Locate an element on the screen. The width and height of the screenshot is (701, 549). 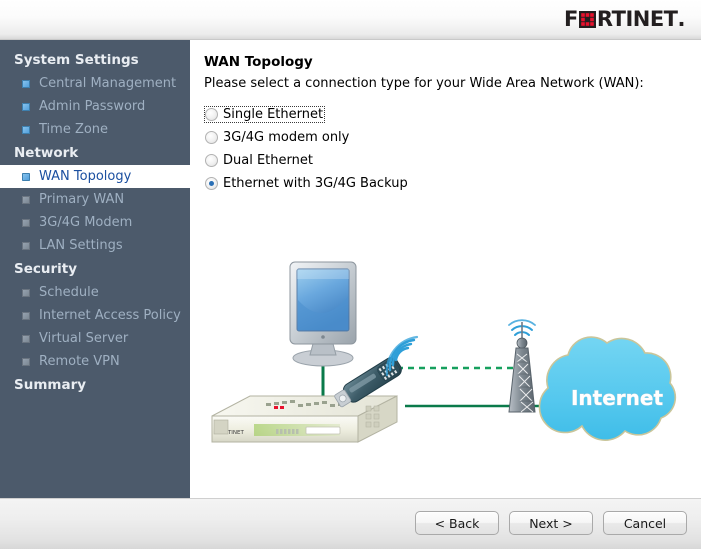
sidebar-item-label: Internet Access Policy is located at coordinates (110, 315).